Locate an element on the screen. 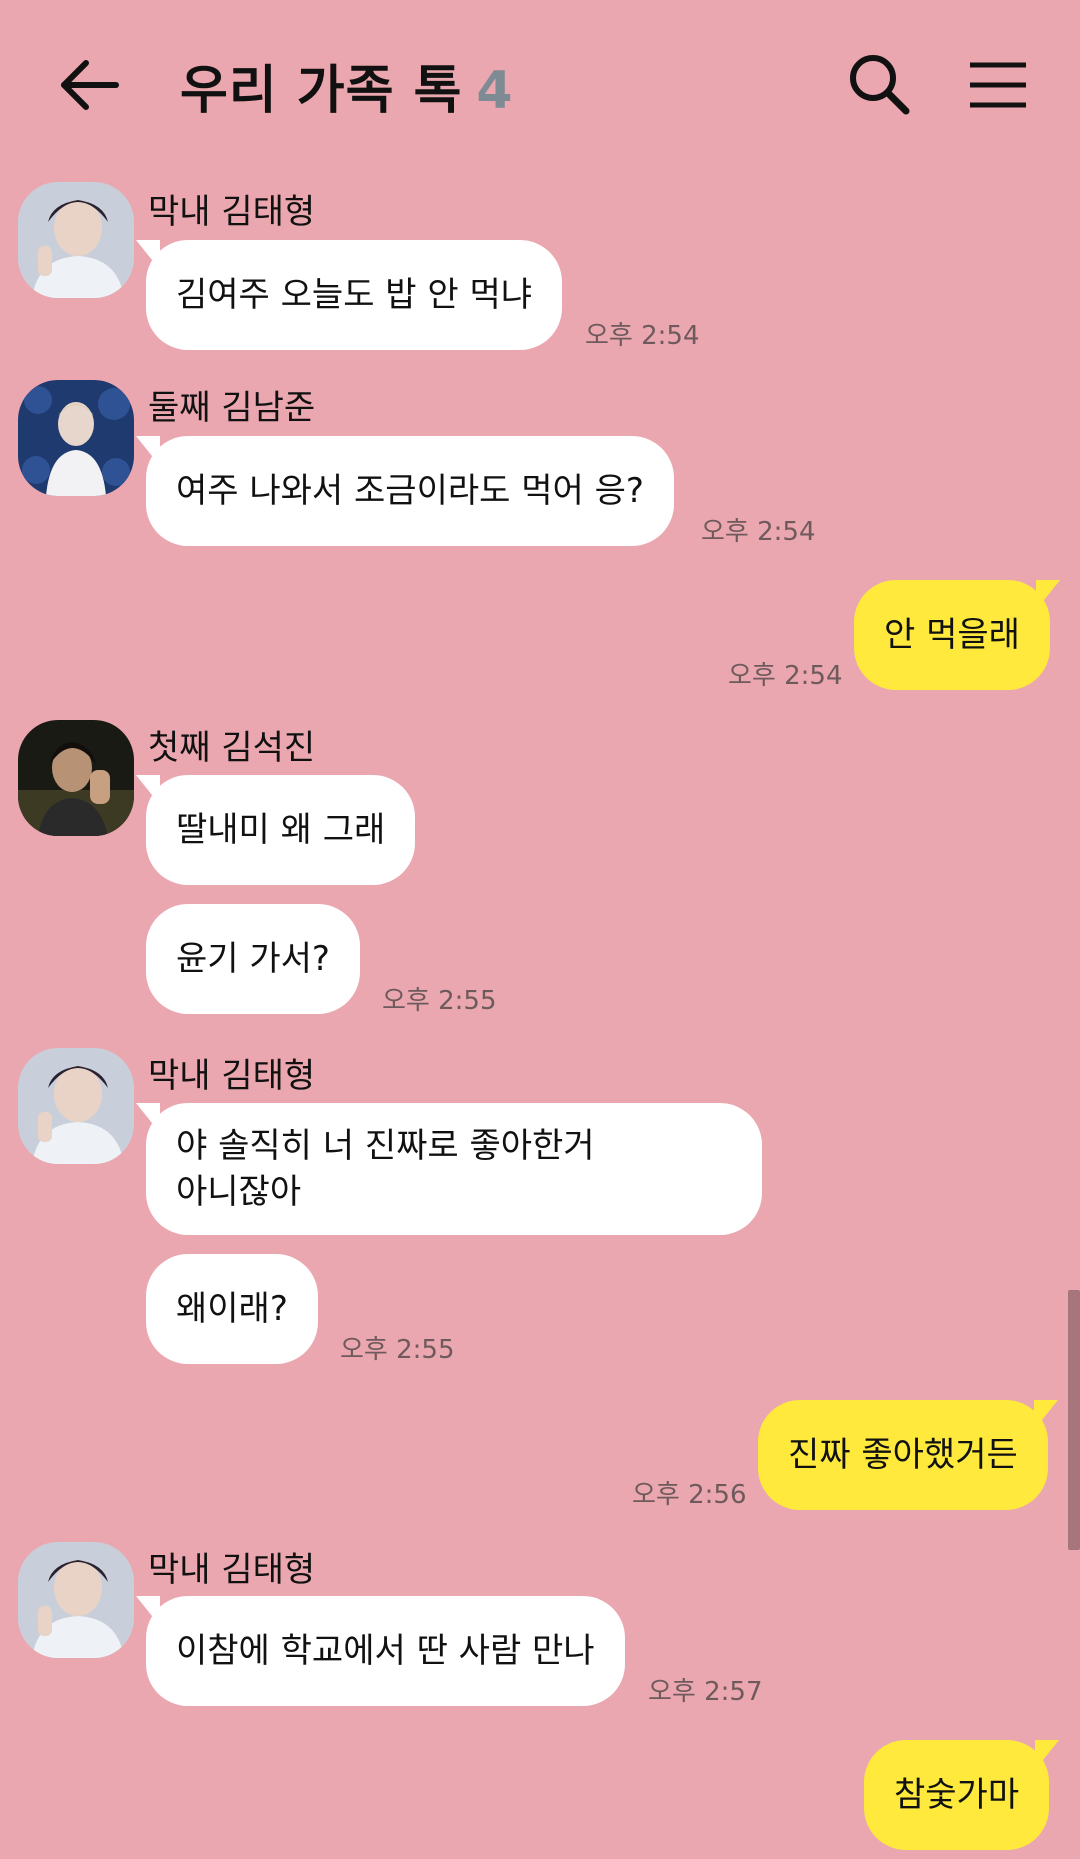 Image resolution: width=1080 pixels, height=1859 pixels. member-count: 4 is located at coordinates (495, 91).